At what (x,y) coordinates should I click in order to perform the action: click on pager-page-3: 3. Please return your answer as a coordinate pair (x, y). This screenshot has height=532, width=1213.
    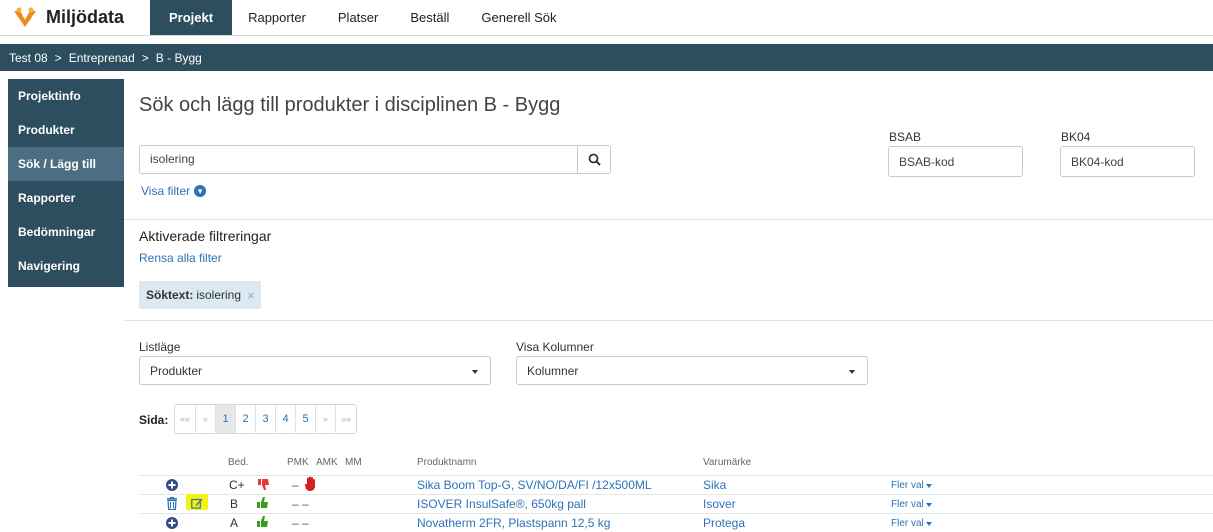
    Looking at the image, I should click on (266, 419).